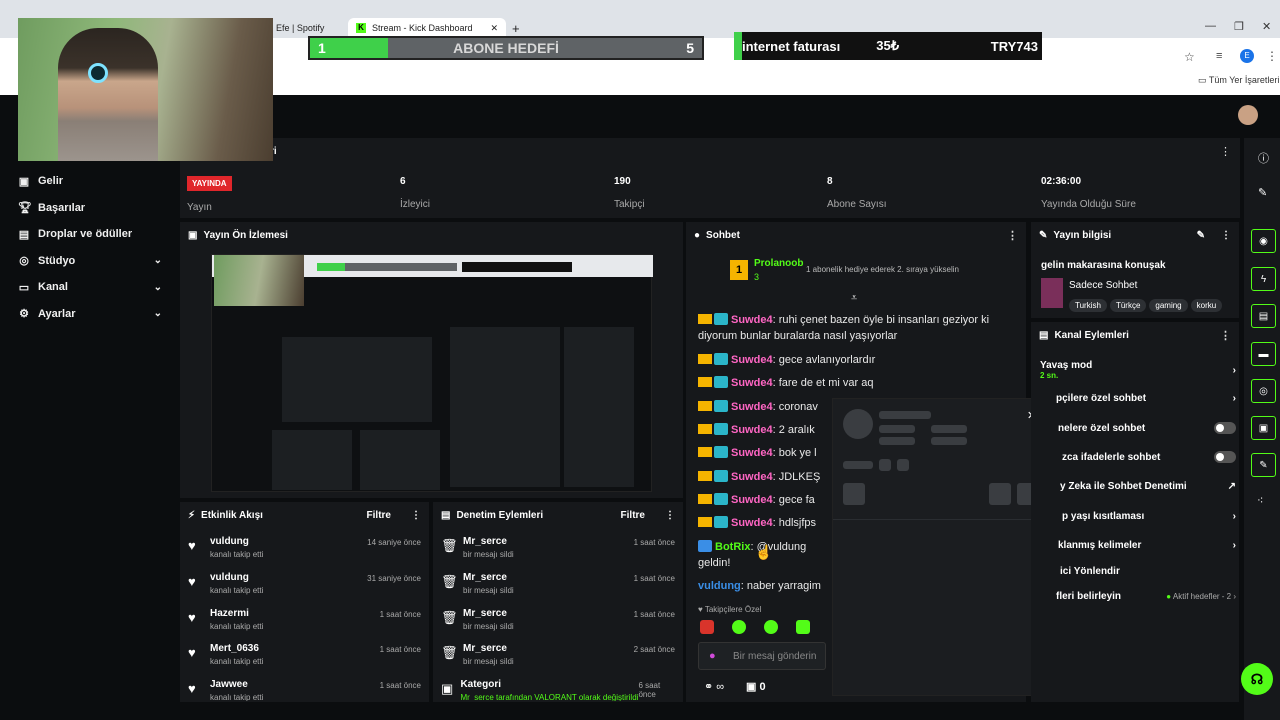 The height and width of the screenshot is (720, 1280). What do you see at coordinates (1247, 56) in the screenshot?
I see `profile-avatar: E` at bounding box center [1247, 56].